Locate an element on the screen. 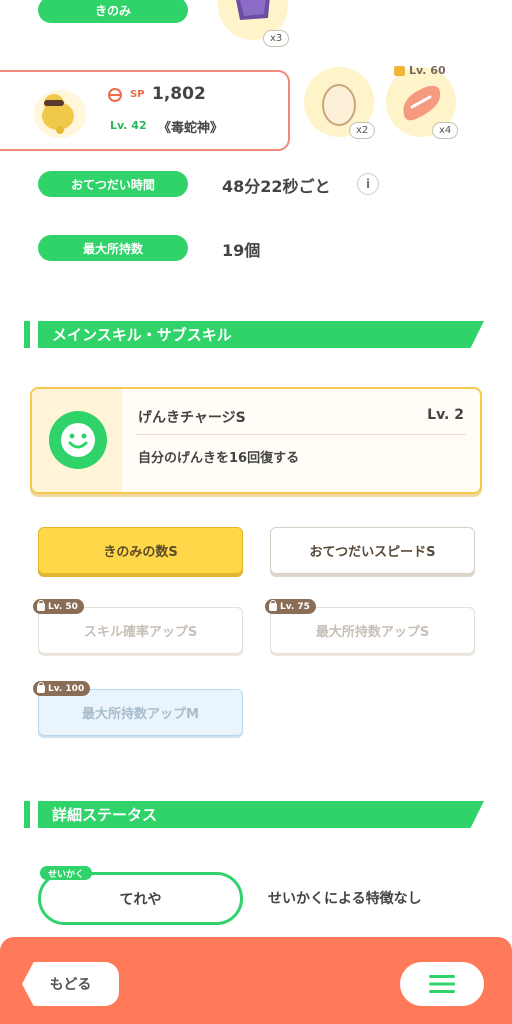 This screenshot has width=512, height=1024. help-time-value: 48分22秒ごと is located at coordinates (276, 186).